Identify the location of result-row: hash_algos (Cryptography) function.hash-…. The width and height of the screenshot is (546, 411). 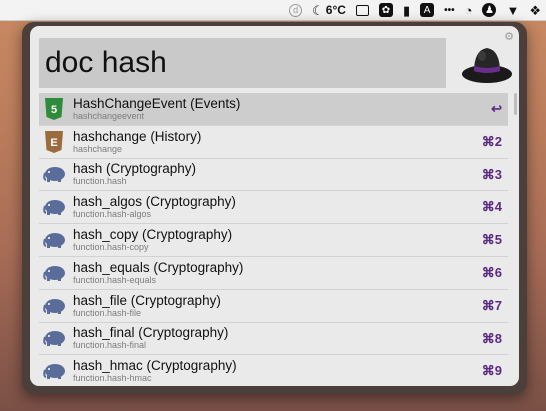
(273, 208).